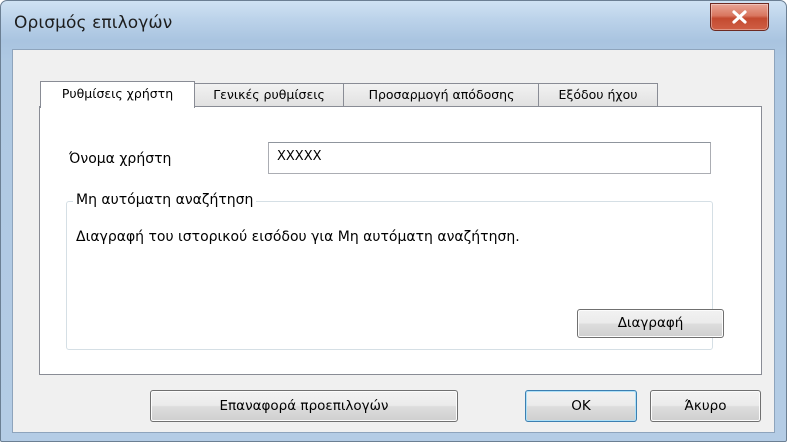 The width and height of the screenshot is (787, 442). I want to click on tab-label: Ρυθμίσεις χρήστη, so click(117, 93).